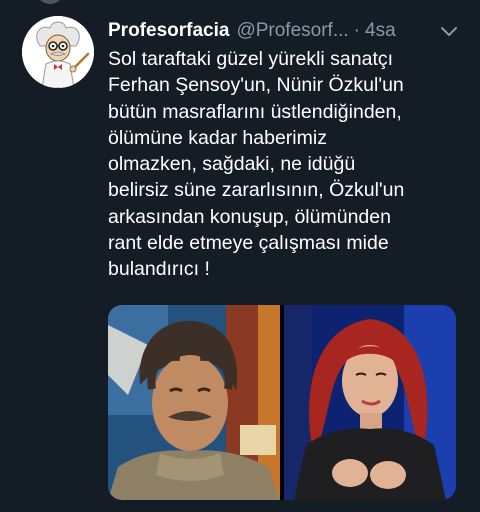 Image resolution: width=480 pixels, height=512 pixels. What do you see at coordinates (232, 164) in the screenshot?
I see `tweet-text-line: olmazken, sağdaki, ne idüğü` at bounding box center [232, 164].